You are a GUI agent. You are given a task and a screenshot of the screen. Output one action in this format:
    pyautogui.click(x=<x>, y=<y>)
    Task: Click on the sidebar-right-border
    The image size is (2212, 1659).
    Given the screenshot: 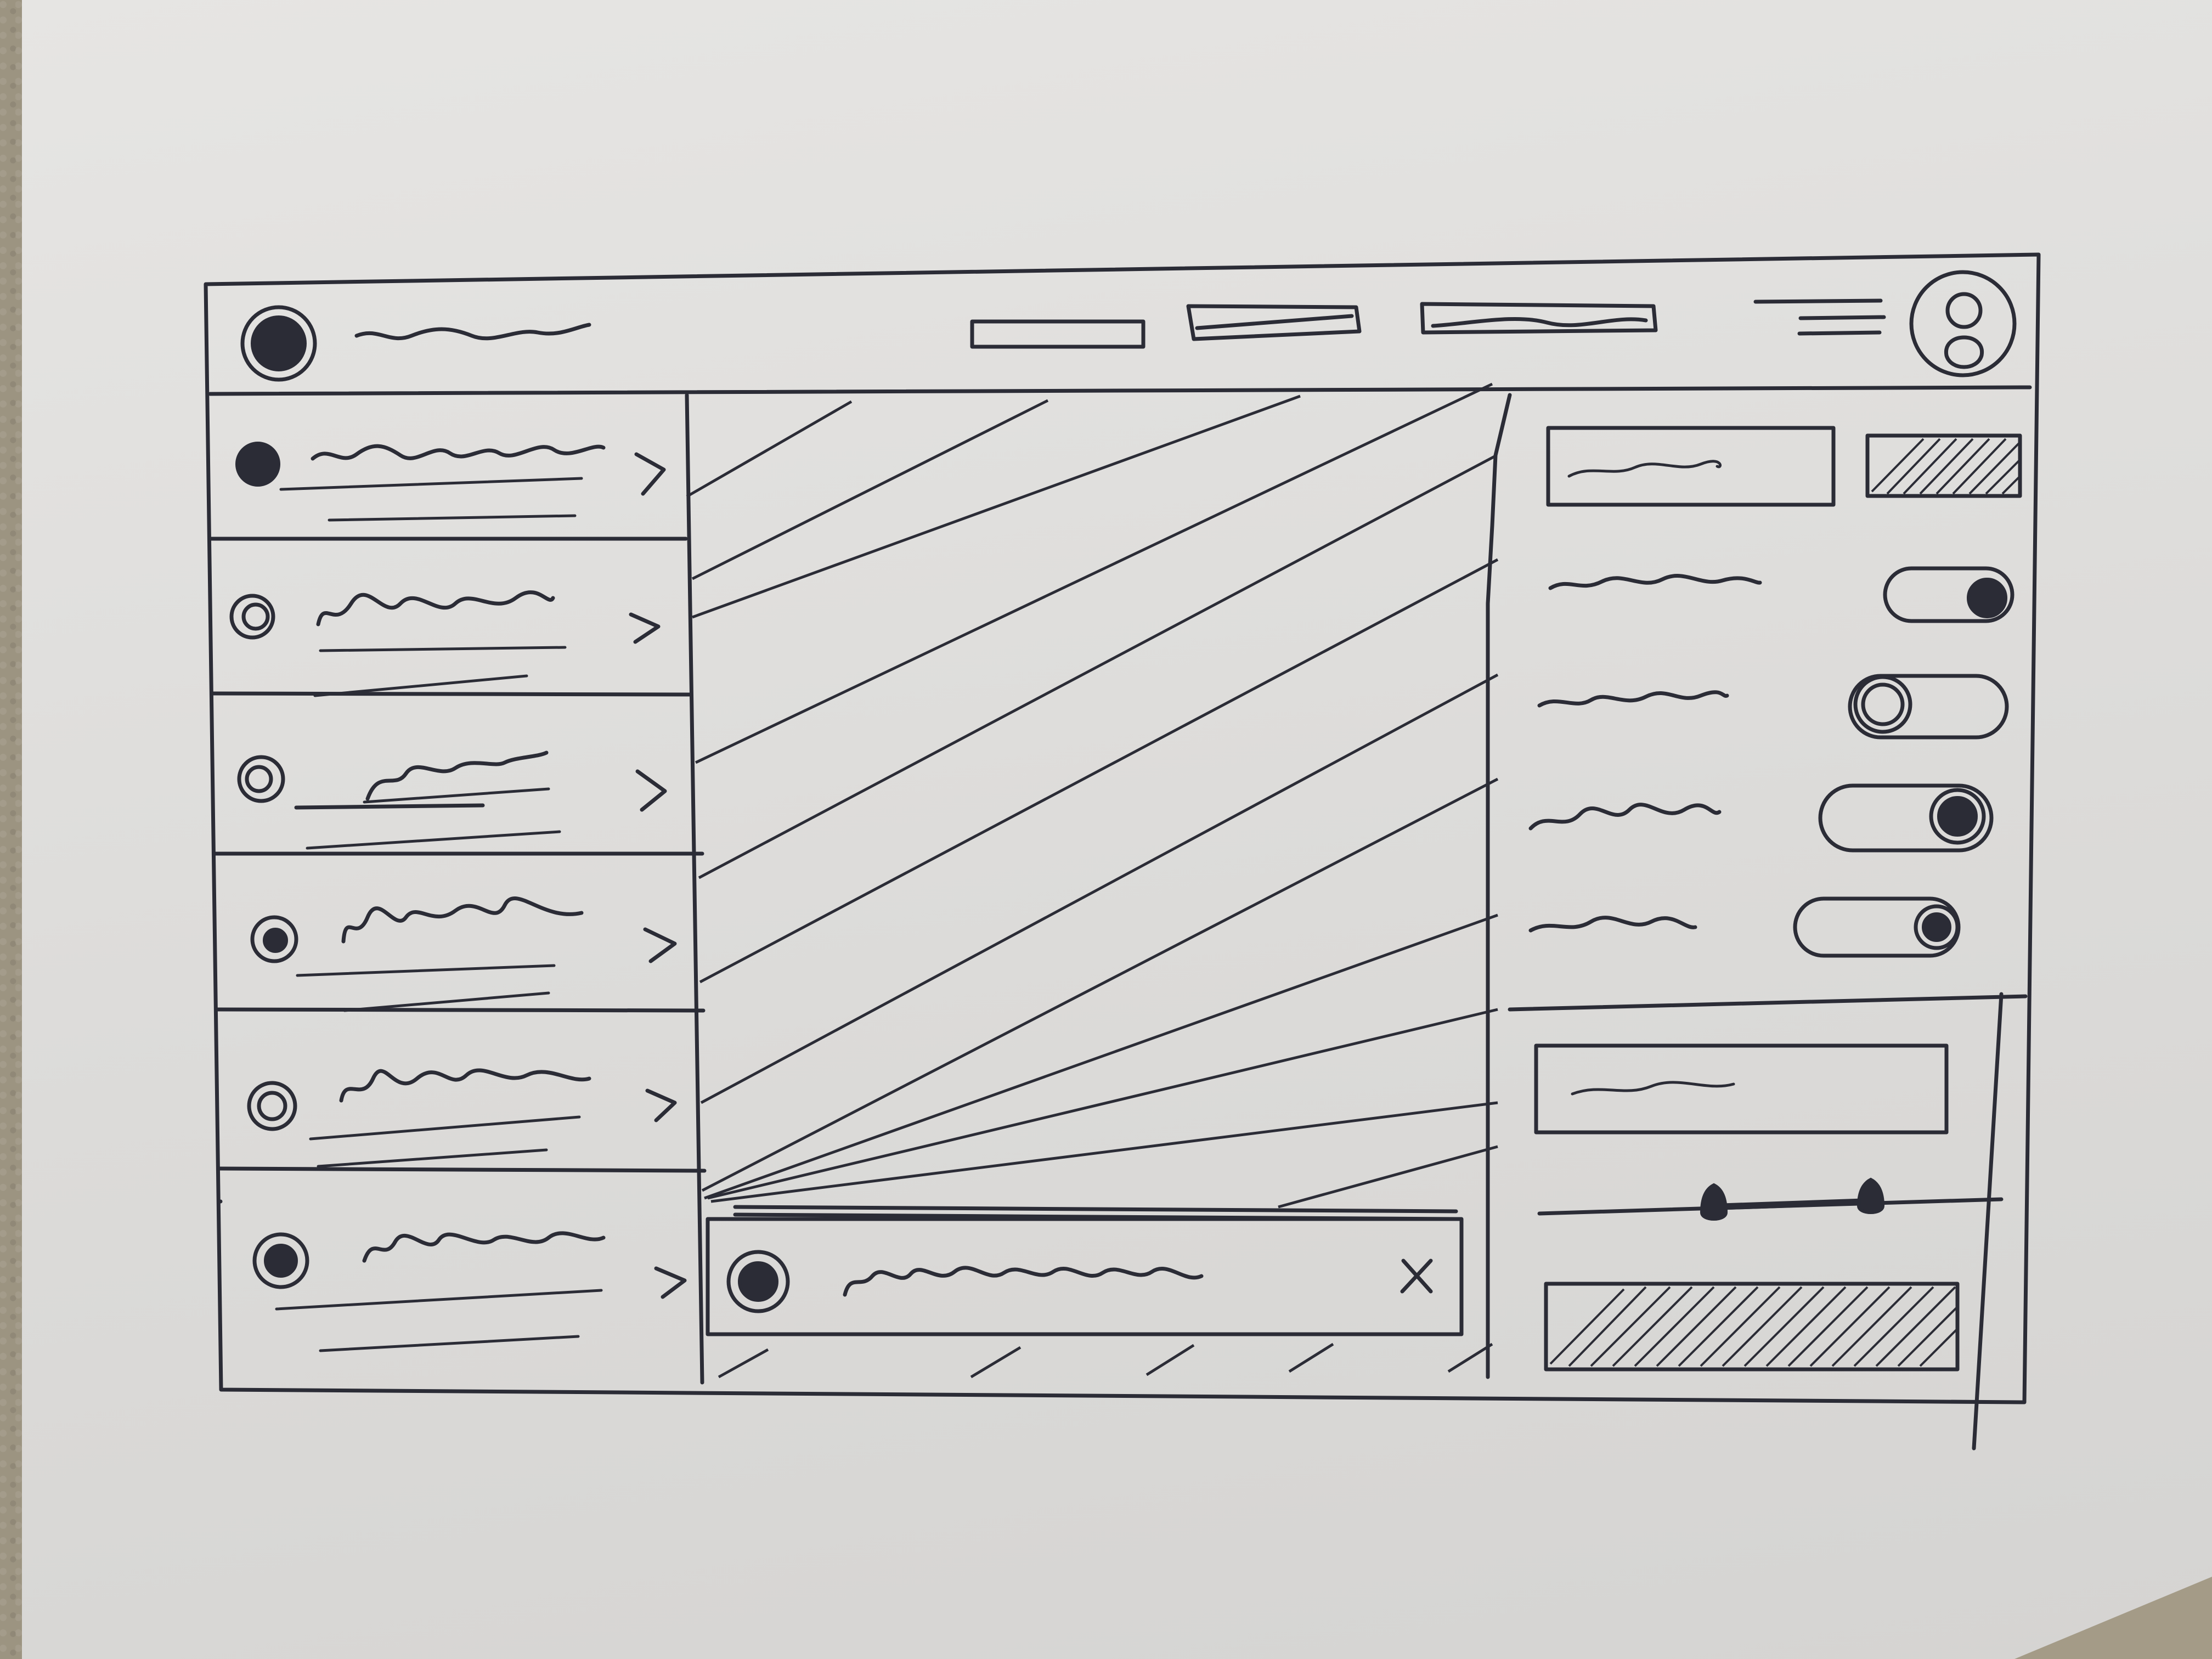 What is the action you would take?
    pyautogui.click(x=694, y=889)
    